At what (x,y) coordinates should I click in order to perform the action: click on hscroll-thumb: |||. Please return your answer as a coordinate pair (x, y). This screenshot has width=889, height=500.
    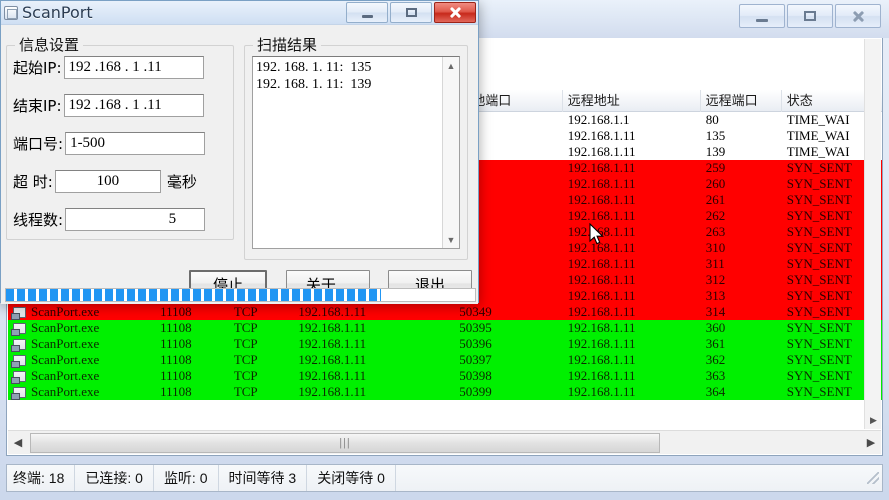
    Looking at the image, I should click on (345, 442).